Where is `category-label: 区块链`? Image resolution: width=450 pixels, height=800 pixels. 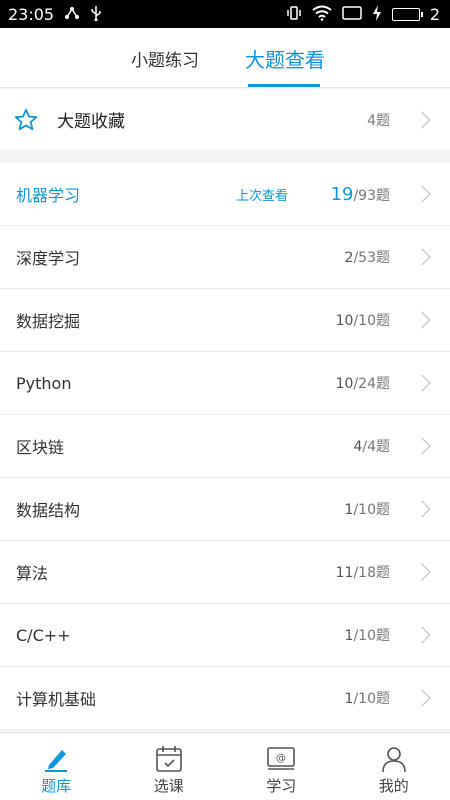
category-label: 区块链 is located at coordinates (40, 447).